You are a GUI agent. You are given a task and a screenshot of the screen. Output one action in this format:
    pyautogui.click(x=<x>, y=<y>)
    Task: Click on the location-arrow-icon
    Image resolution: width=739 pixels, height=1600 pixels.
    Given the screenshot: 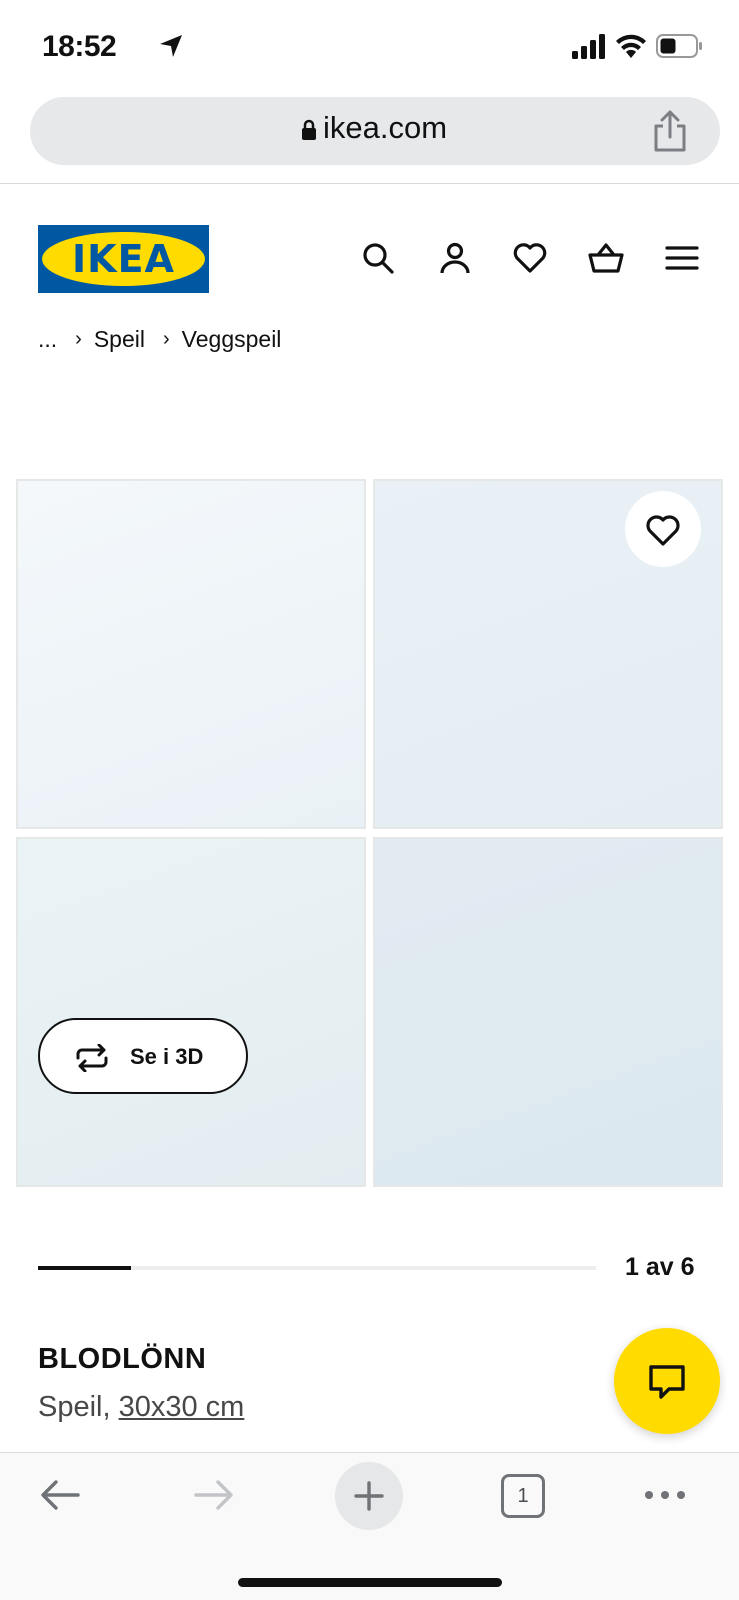 What is the action you would take?
    pyautogui.click(x=171, y=46)
    